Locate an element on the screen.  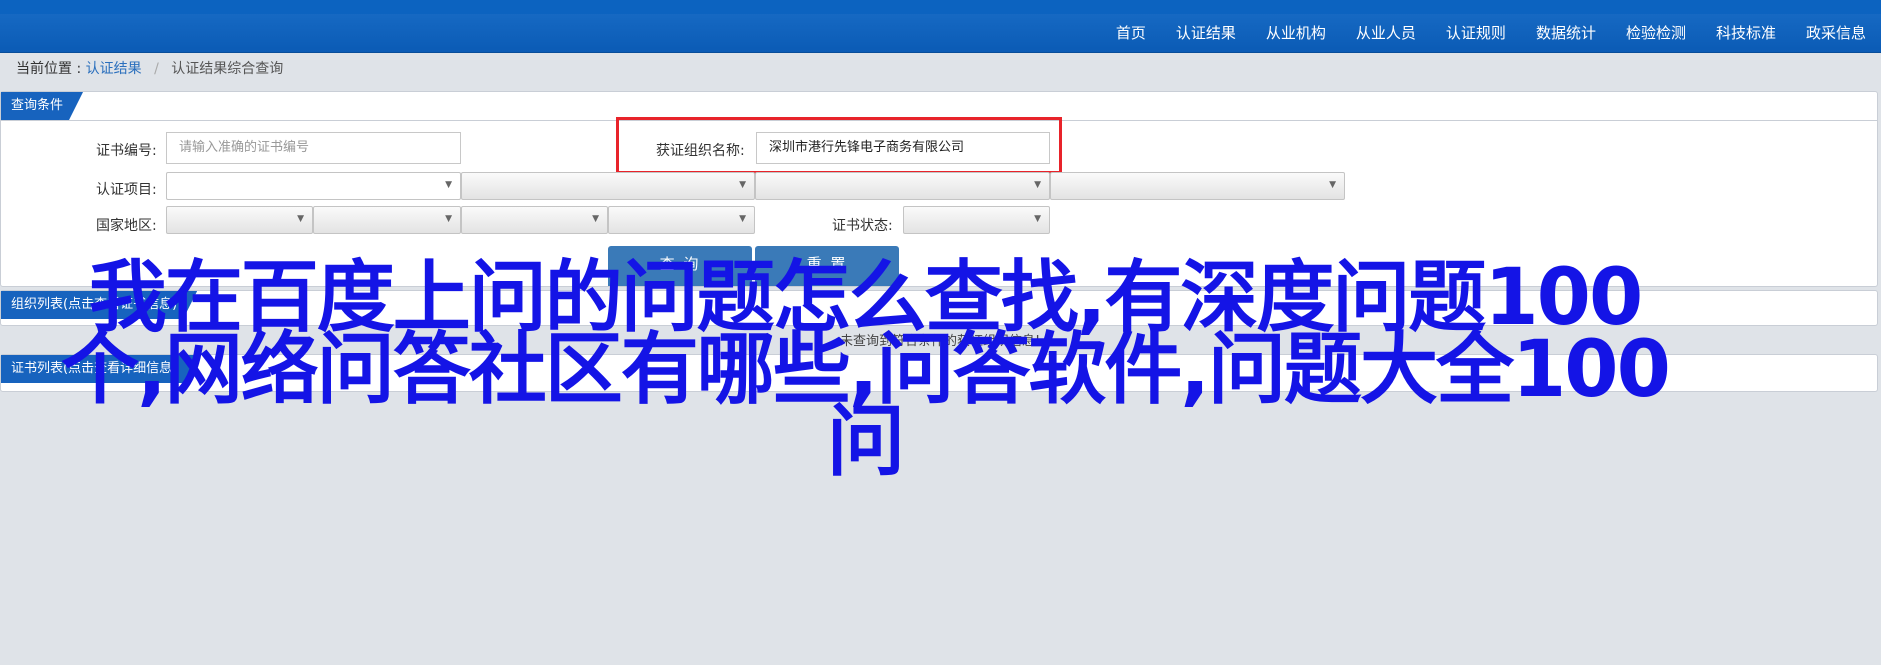
region-select-4: ▼ is located at coordinates (681, 220).